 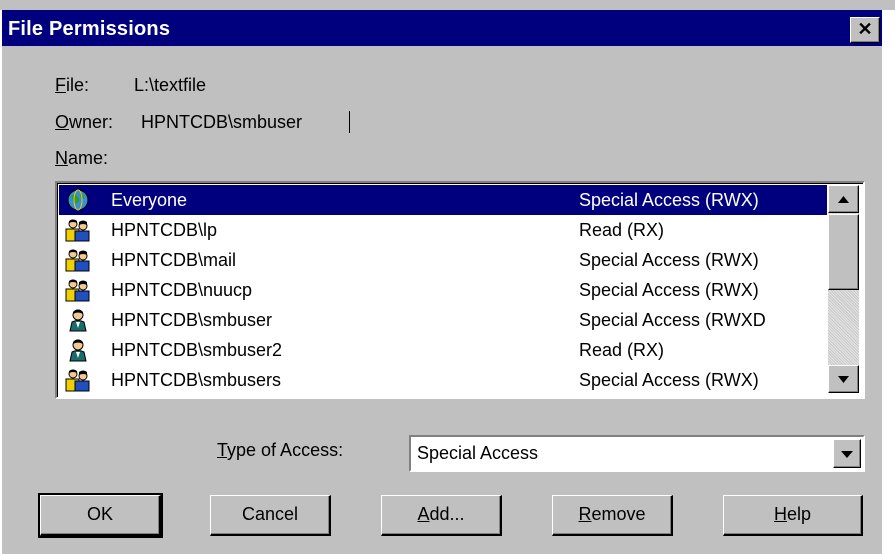 What do you see at coordinates (443, 230) in the screenshot?
I see `list-item: HPNTCDB\lp Read (RX)` at bounding box center [443, 230].